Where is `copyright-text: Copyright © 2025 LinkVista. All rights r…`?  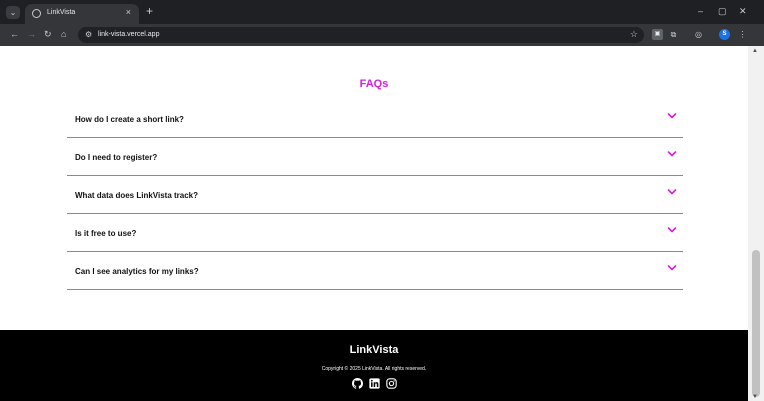 copyright-text: Copyright © 2025 LinkVista. All rights r… is located at coordinates (374, 369).